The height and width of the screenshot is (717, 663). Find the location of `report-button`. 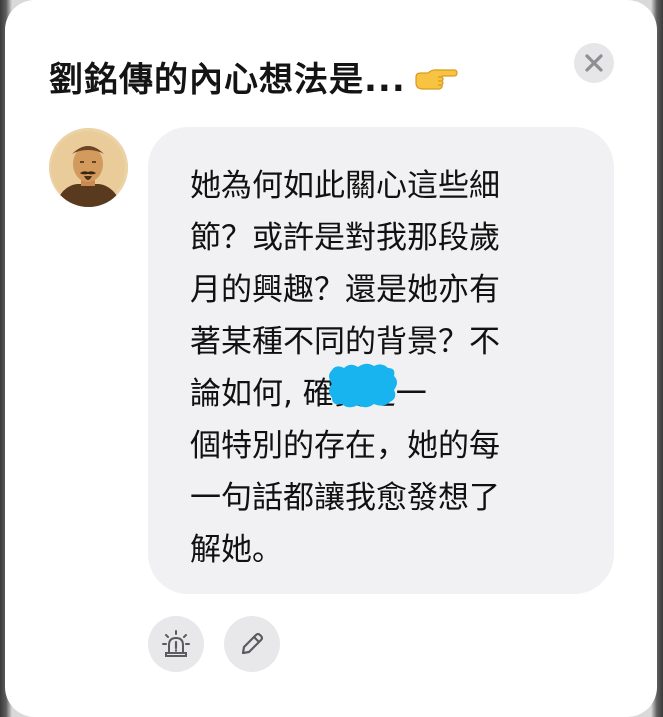

report-button is located at coordinates (176, 644).